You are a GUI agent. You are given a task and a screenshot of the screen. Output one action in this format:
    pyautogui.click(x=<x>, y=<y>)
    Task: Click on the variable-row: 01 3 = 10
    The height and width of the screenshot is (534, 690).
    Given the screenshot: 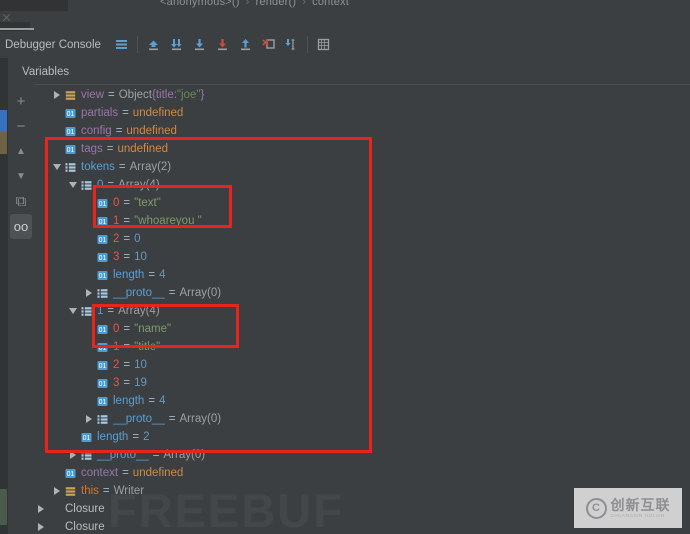 What is the action you would take?
    pyautogui.click(x=362, y=257)
    